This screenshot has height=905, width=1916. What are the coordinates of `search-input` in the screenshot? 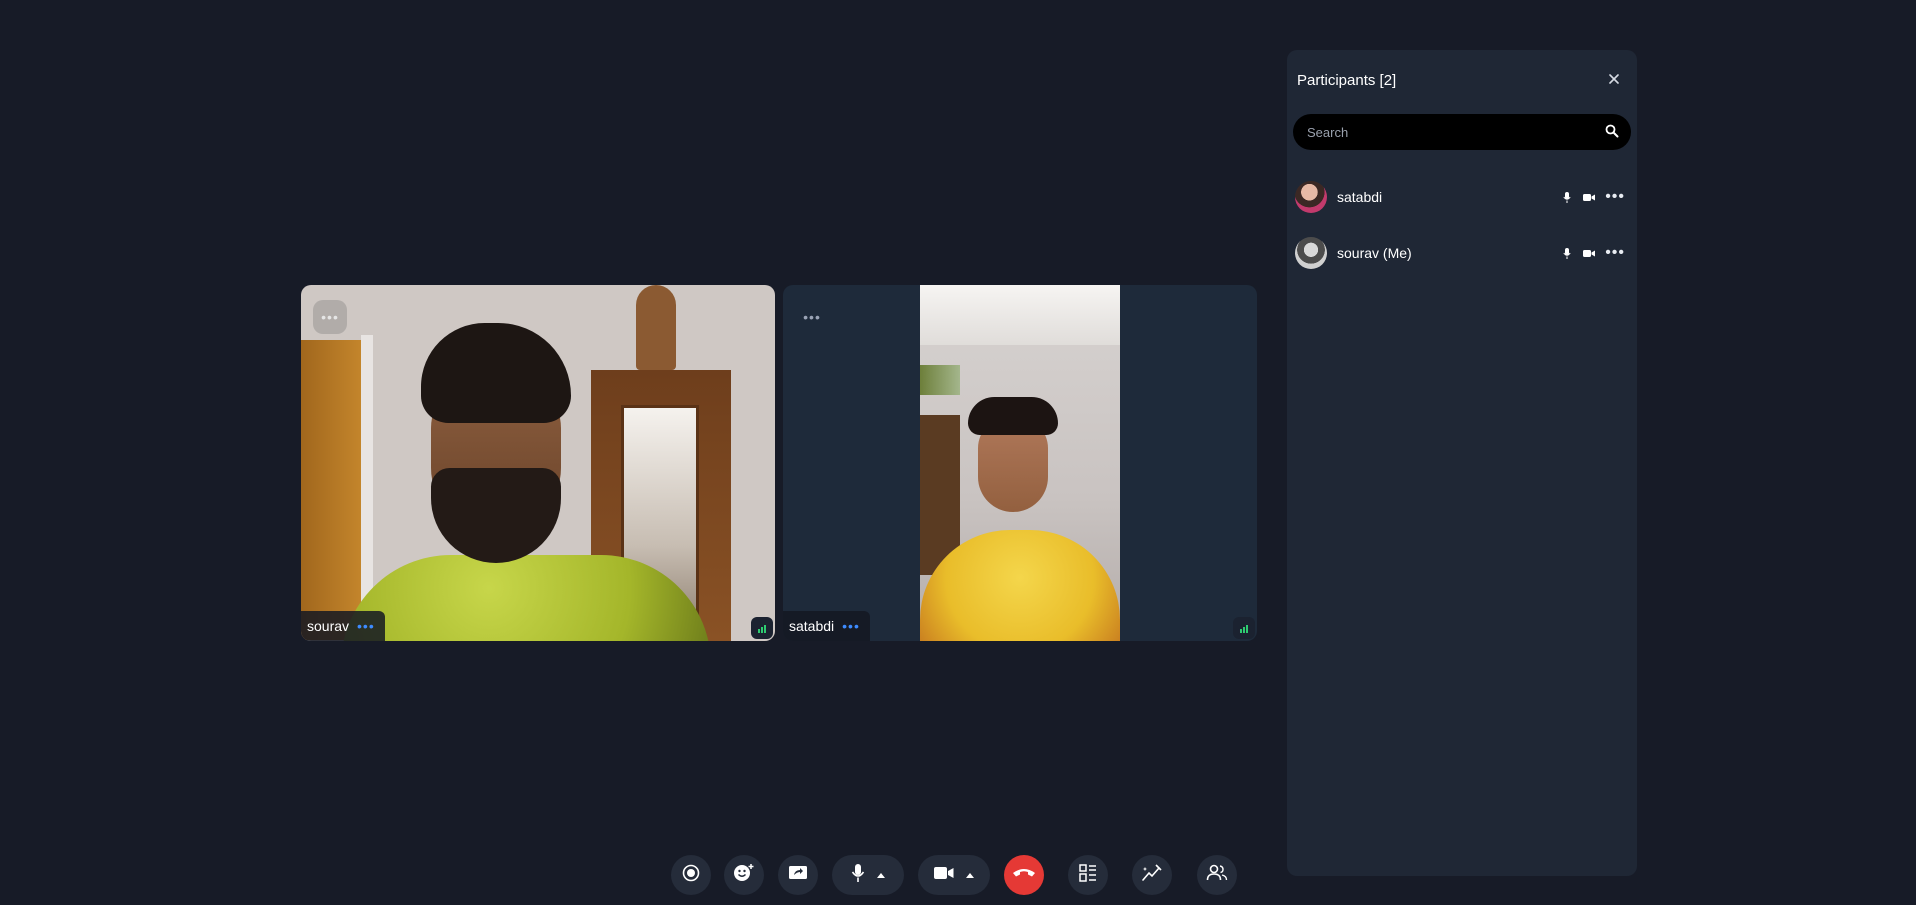 It's located at (1462, 132).